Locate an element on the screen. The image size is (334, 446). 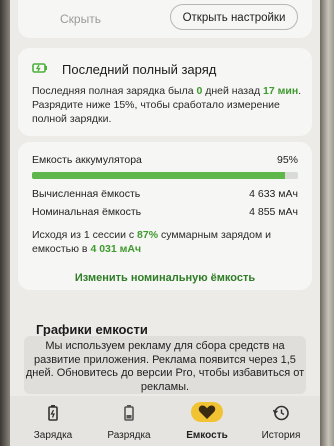
tab-discharging: Разрядка is located at coordinates (129, 421).